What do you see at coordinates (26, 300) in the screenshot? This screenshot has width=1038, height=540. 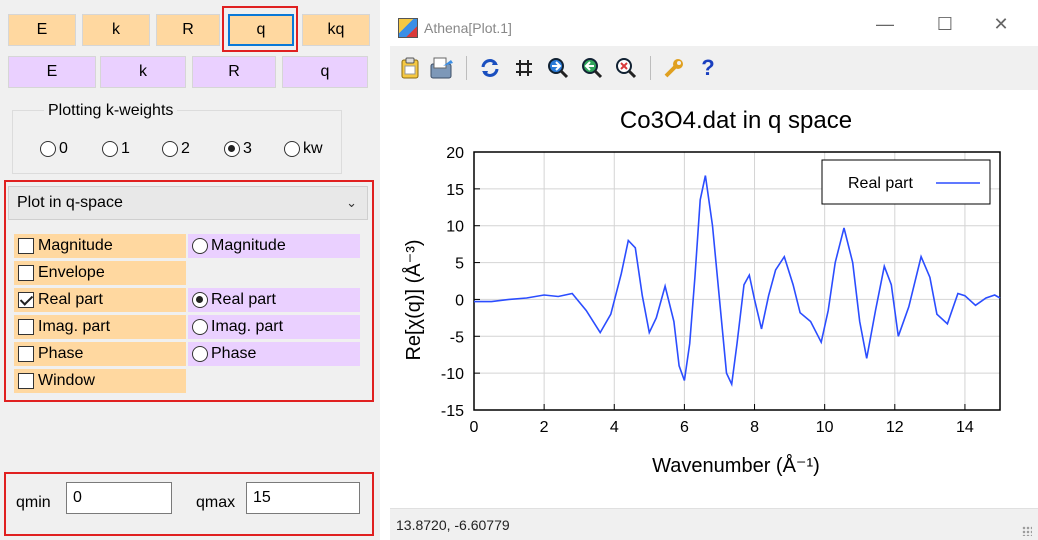 I see `checkbox-checked-icon` at bounding box center [26, 300].